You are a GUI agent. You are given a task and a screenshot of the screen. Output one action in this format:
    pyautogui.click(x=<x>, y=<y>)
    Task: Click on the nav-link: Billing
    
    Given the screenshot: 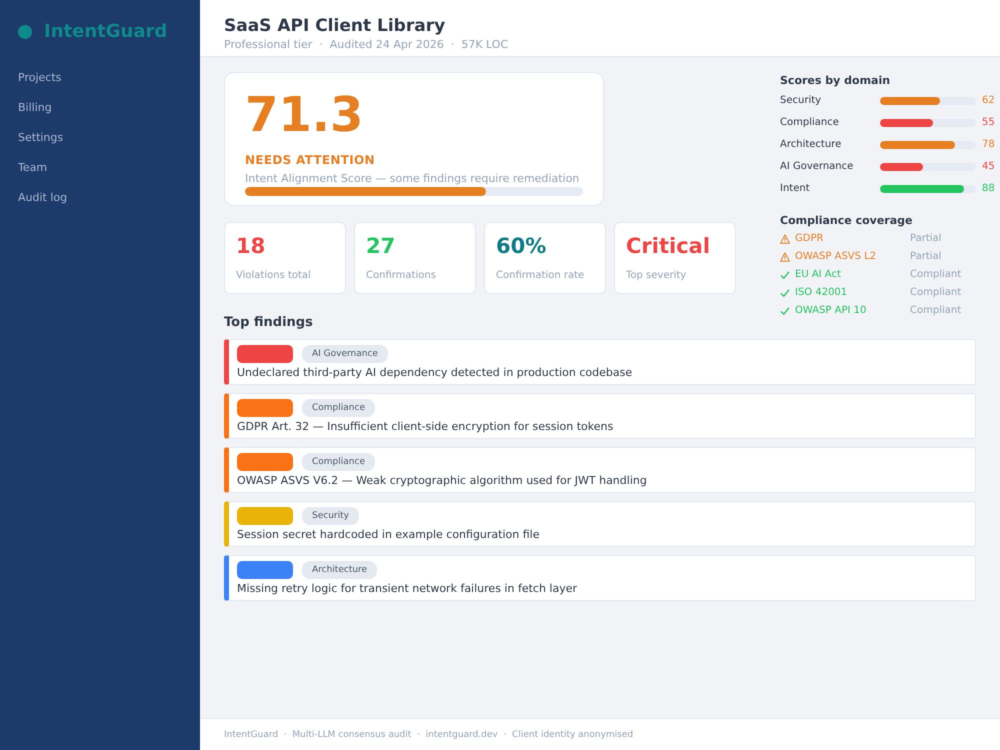 What is the action you would take?
    pyautogui.click(x=35, y=108)
    